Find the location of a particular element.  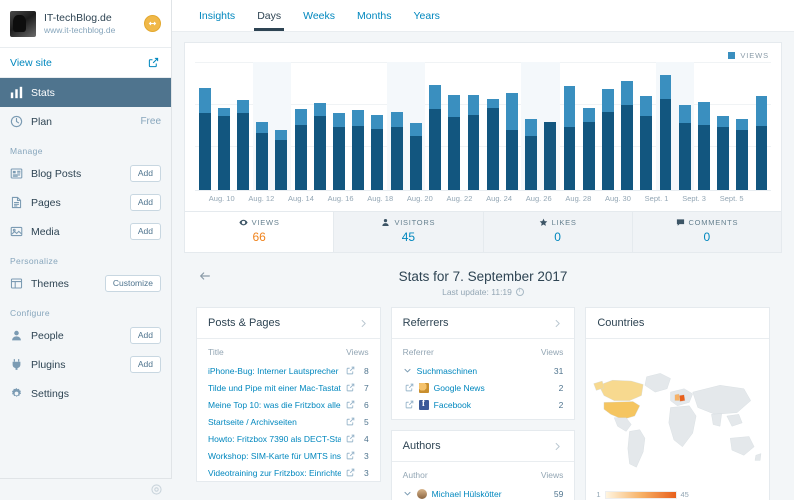

info-icon is located at coordinates (519, 291).